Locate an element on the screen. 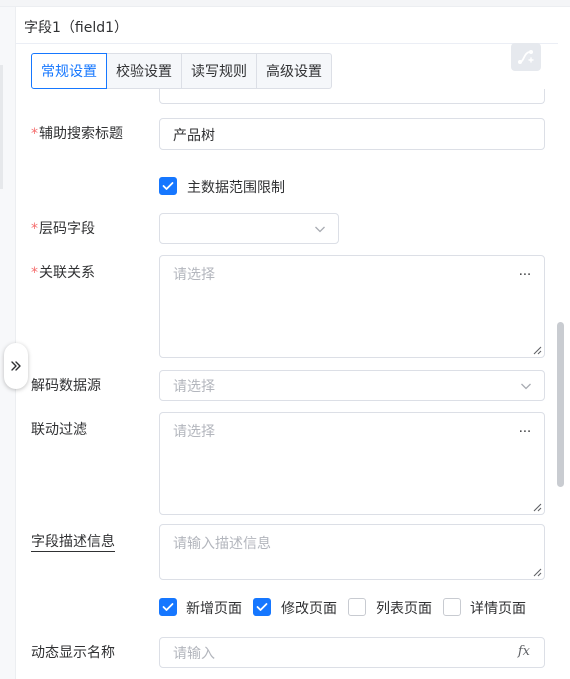 The width and height of the screenshot is (570, 679). tab-validation: 校验设置 is located at coordinates (144, 71).